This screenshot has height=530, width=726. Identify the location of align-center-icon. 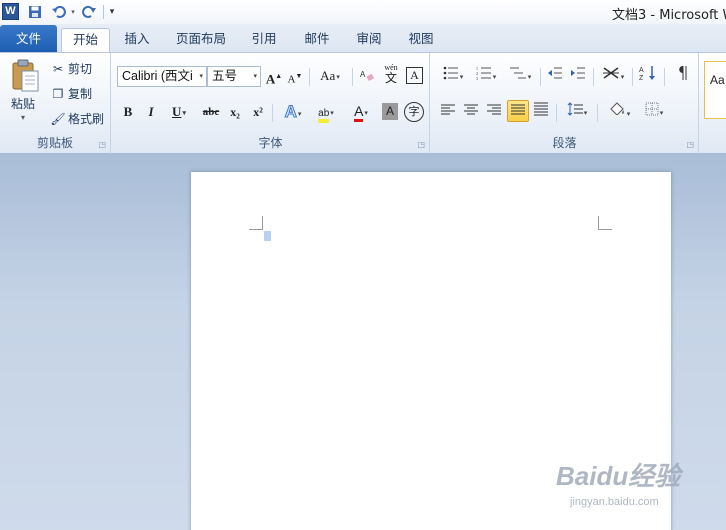
(471, 112).